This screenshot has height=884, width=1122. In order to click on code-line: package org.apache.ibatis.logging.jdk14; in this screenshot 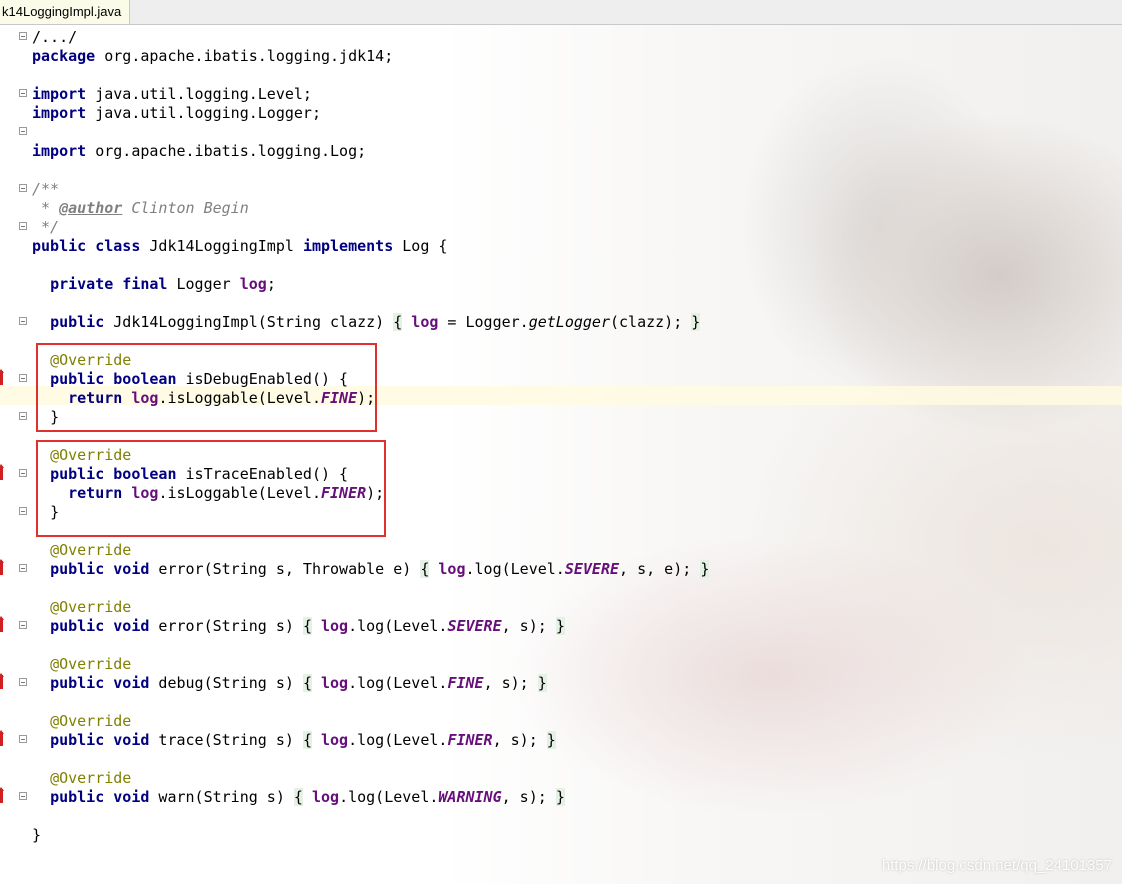, I will do `click(213, 56)`.